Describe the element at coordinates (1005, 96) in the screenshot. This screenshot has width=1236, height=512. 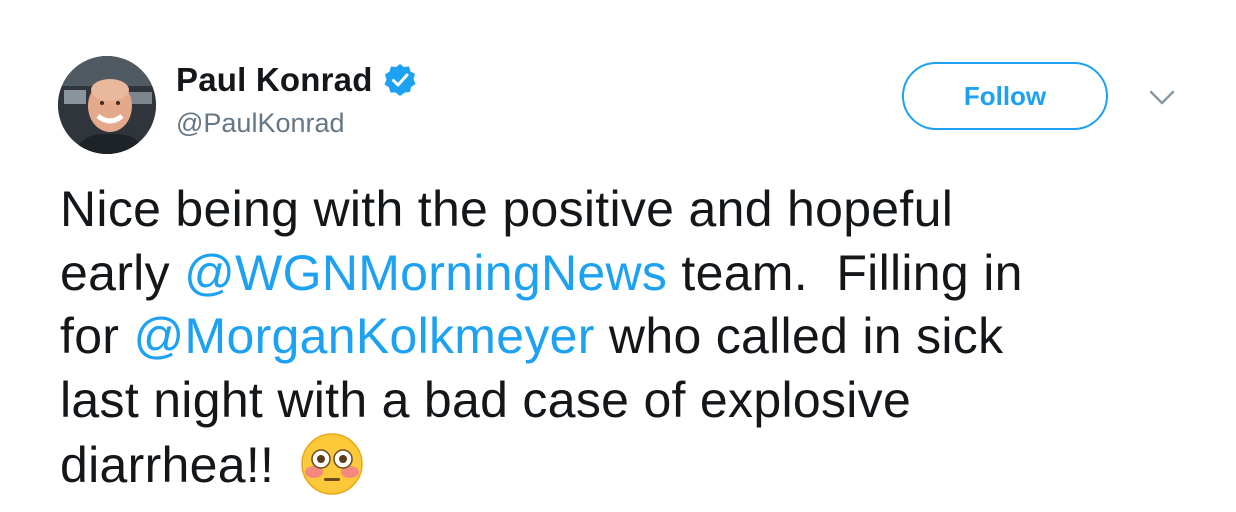
I see `follow-button: Follow` at that location.